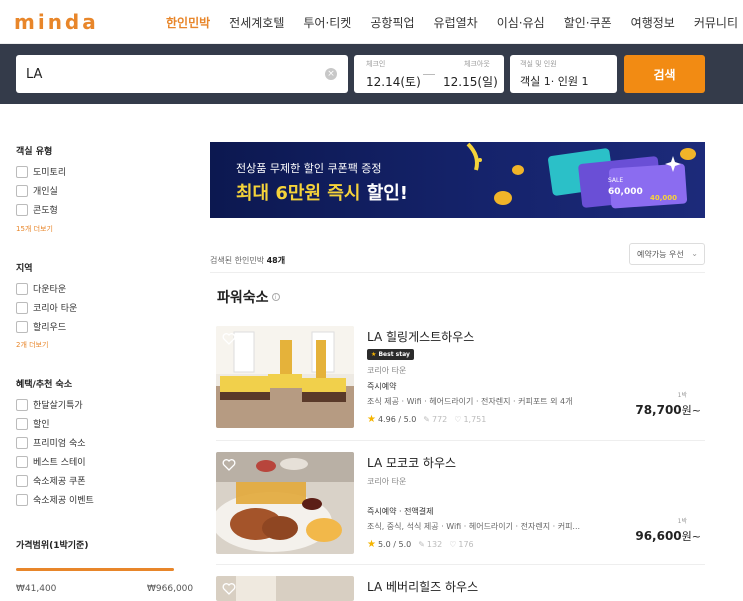 The image size is (743, 601). I want to click on room-photo-bedroom-icon, so click(285, 377).